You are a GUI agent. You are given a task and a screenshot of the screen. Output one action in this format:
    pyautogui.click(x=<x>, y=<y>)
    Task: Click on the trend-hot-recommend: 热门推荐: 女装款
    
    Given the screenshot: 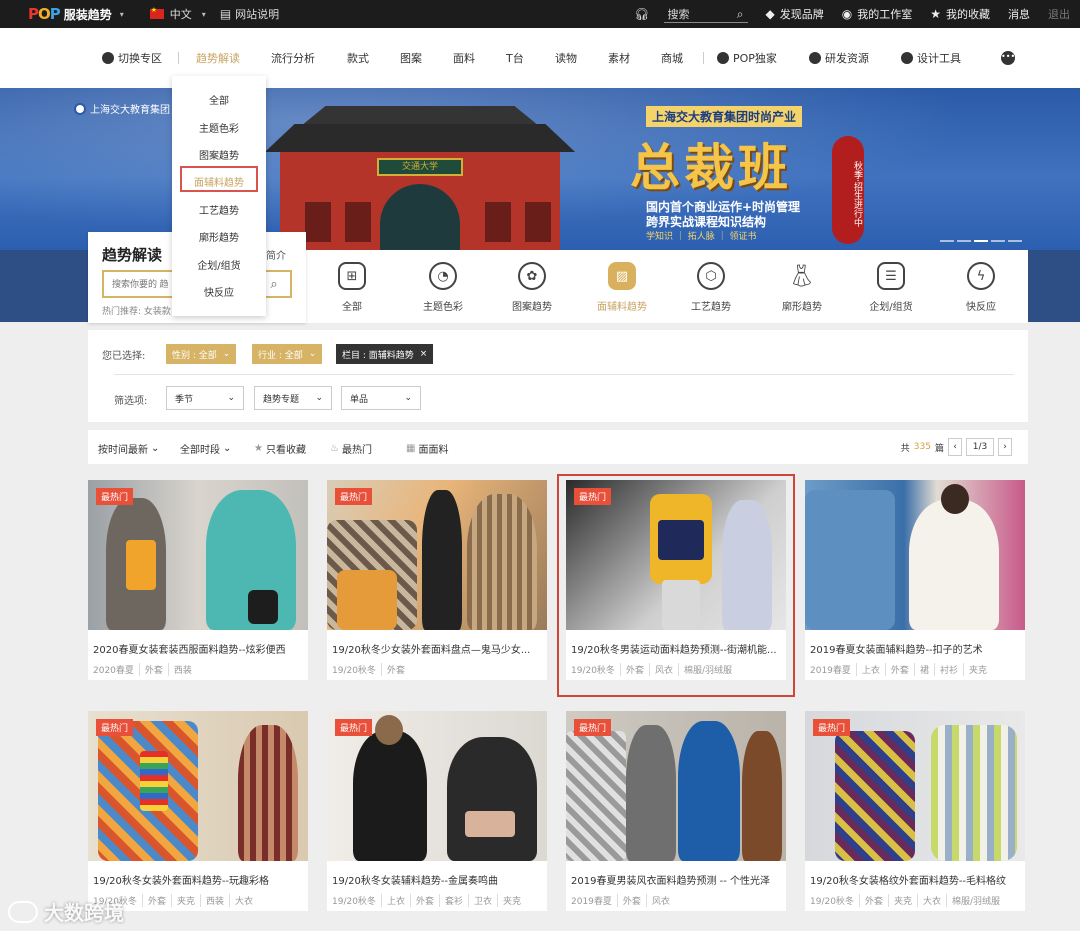 What is the action you would take?
    pyautogui.click(x=136, y=310)
    